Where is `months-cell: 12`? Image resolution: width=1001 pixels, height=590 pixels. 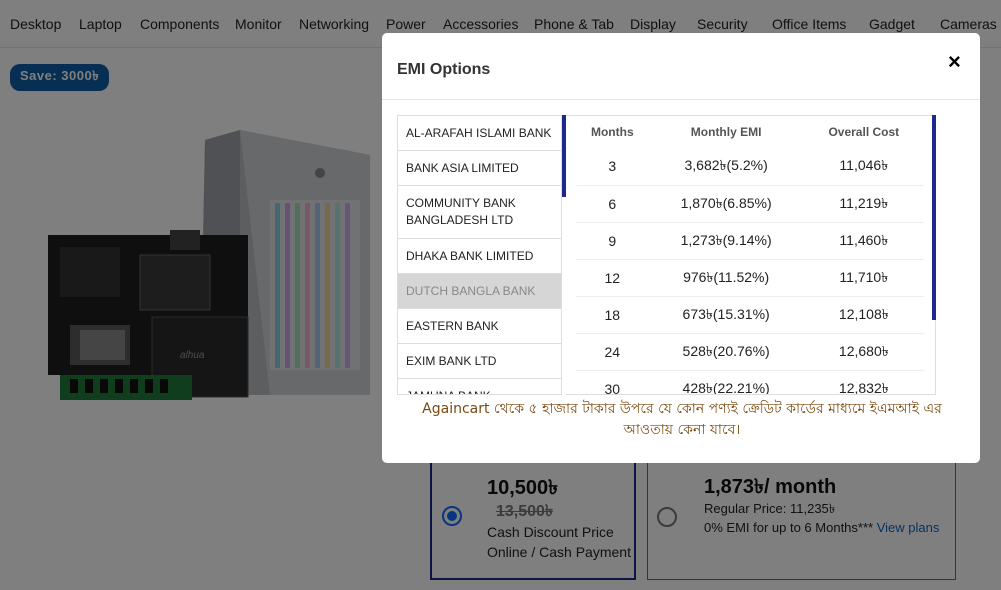 months-cell: 12 is located at coordinates (612, 278).